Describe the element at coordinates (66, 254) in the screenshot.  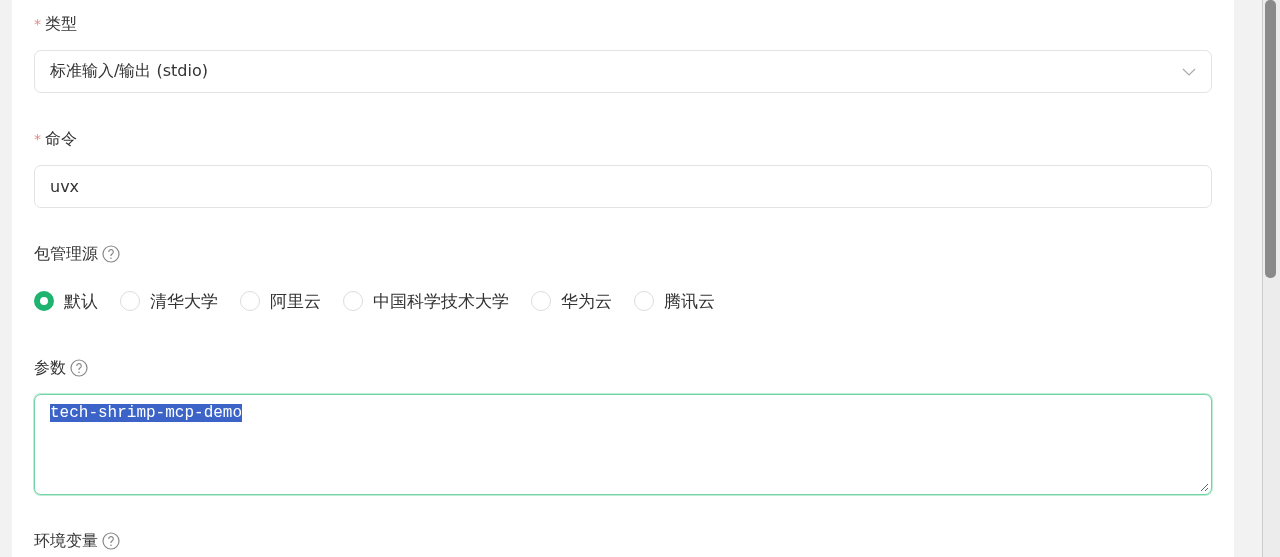
I see `field-label: 包管理源` at that location.